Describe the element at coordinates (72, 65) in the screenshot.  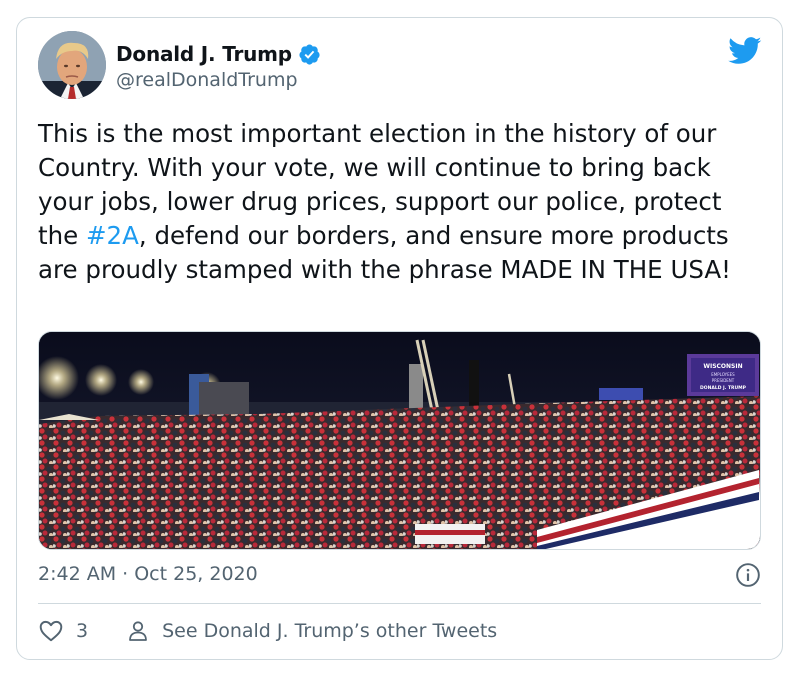
I see `avatar` at that location.